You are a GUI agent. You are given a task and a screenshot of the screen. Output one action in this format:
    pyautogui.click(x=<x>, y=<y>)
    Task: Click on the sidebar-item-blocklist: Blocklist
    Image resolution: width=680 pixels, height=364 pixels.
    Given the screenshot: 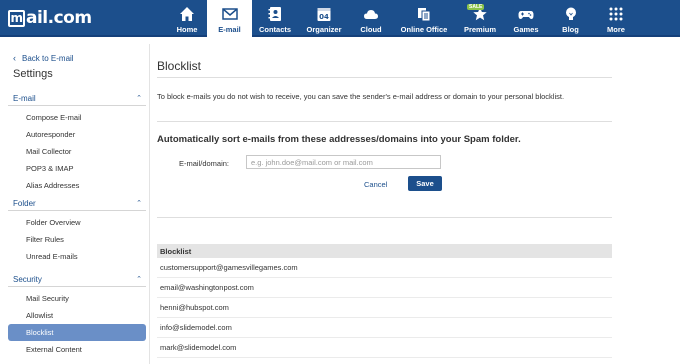 What is the action you would take?
    pyautogui.click(x=77, y=332)
    